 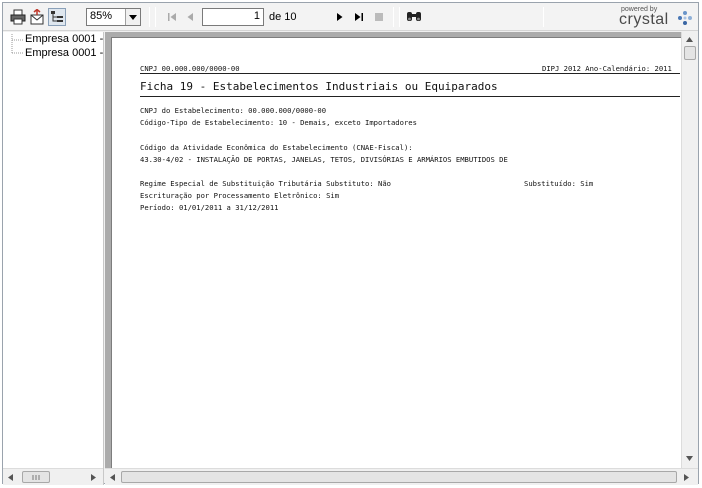 I want to click on page-number-input: 1, so click(x=233, y=17).